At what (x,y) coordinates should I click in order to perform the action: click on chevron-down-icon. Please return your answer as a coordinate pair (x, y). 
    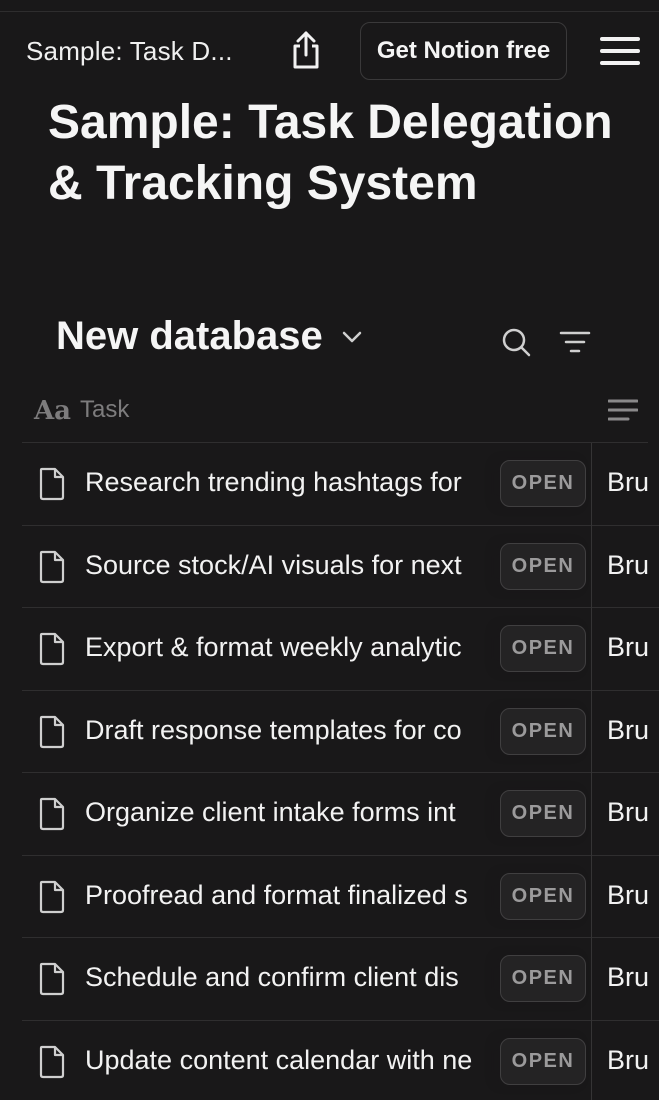
    Looking at the image, I should click on (352, 337).